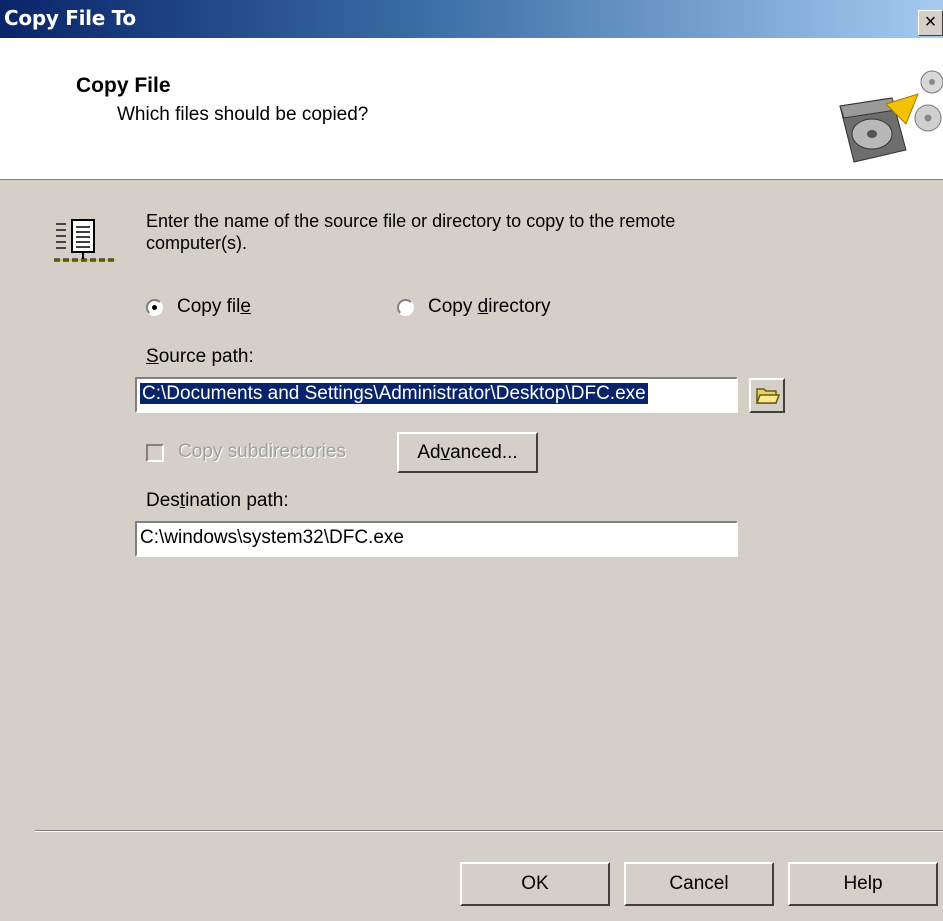  I want to click on ok-button: OK, so click(535, 884).